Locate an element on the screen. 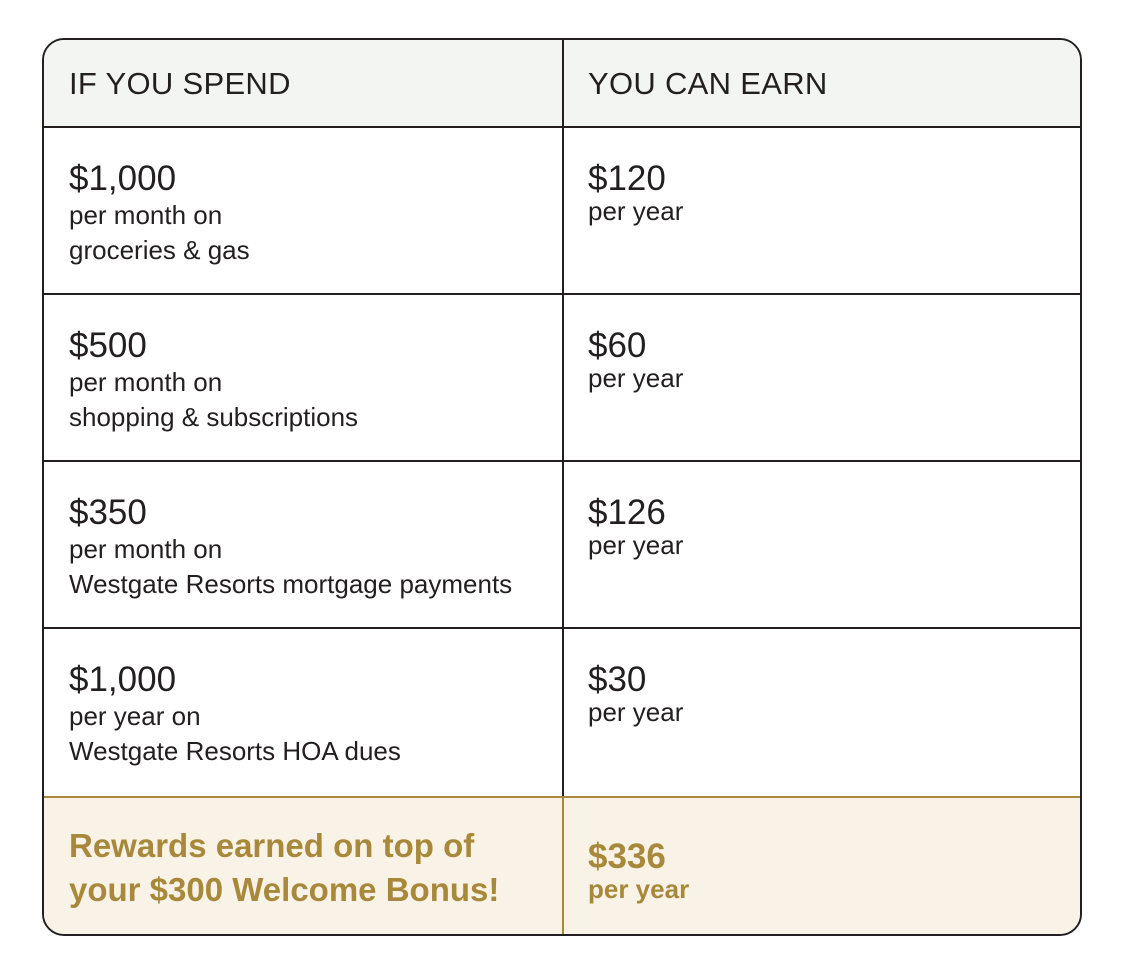 Image resolution: width=1126 pixels, height=980 pixels. header-earn: YOU CAN EARN is located at coordinates (822, 84).